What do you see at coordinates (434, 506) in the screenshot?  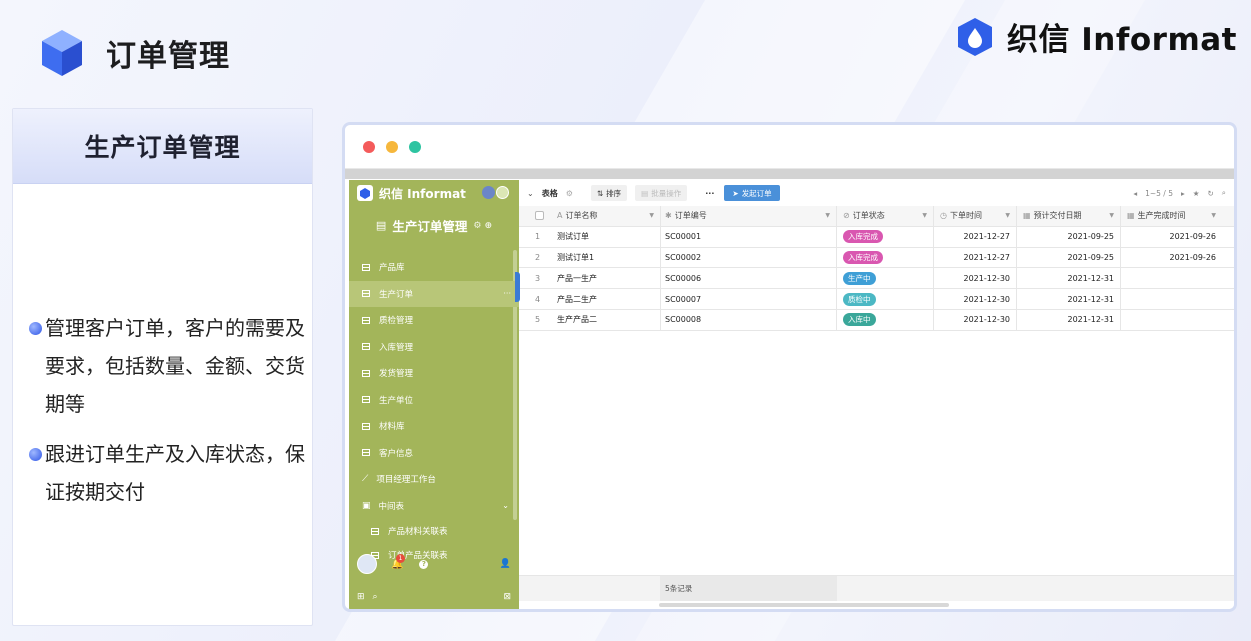 I see `sidebar-item-intermediate-tables: ▣ 中间表 ⌄` at bounding box center [434, 506].